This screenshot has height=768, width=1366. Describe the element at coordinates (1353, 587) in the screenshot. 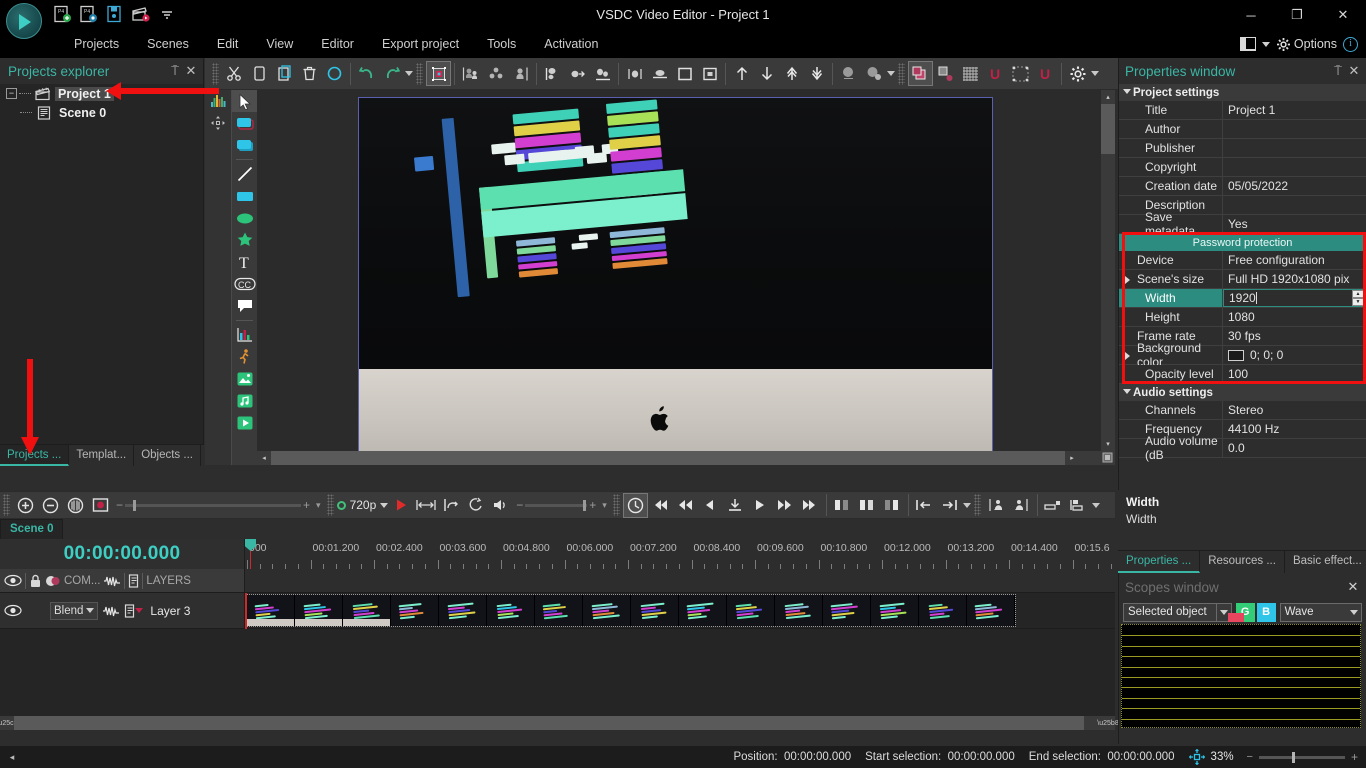

I see `scopes-close-icon: ✕` at that location.